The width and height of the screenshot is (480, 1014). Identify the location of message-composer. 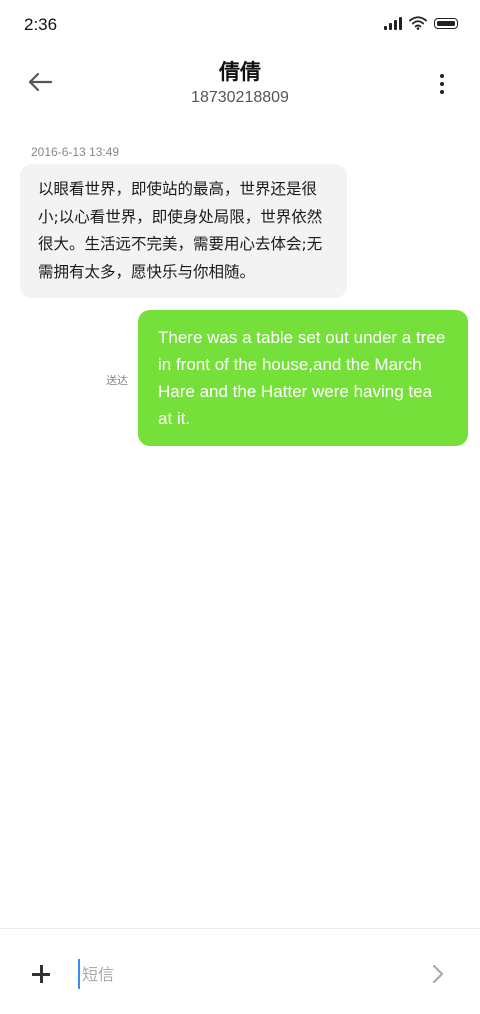
(240, 971).